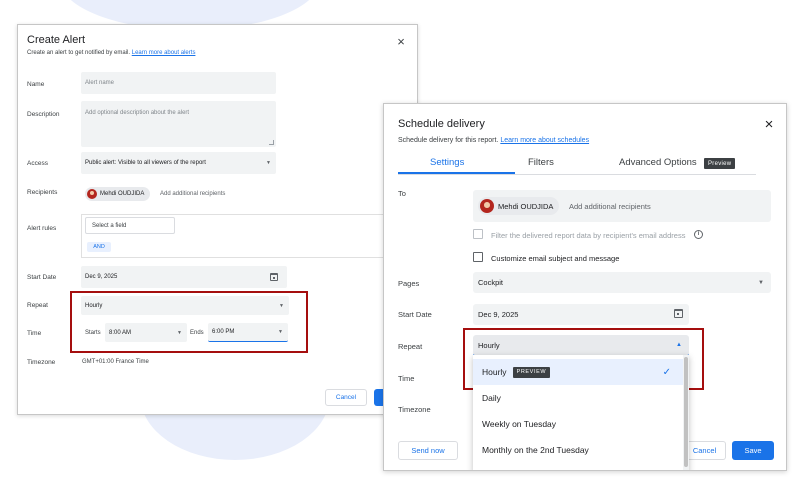 The width and height of the screenshot is (800, 478). What do you see at coordinates (178, 83) in the screenshot?
I see `alert-name-input: Alert name` at bounding box center [178, 83].